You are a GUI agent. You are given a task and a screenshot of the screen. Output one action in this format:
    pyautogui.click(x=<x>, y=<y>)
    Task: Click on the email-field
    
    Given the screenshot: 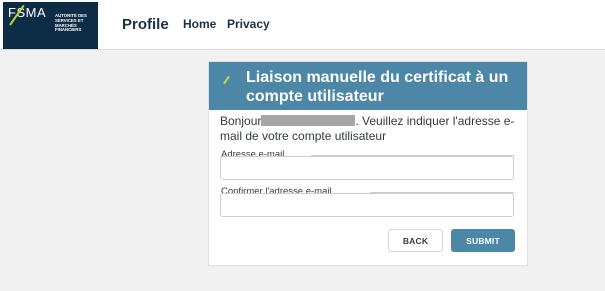 What is the action you would take?
    pyautogui.click(x=367, y=168)
    